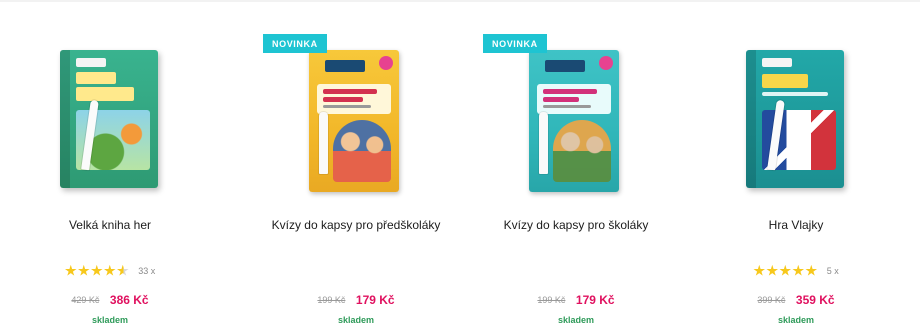  Describe the element at coordinates (147, 271) in the screenshot. I see `review-count: 33 x` at that location.